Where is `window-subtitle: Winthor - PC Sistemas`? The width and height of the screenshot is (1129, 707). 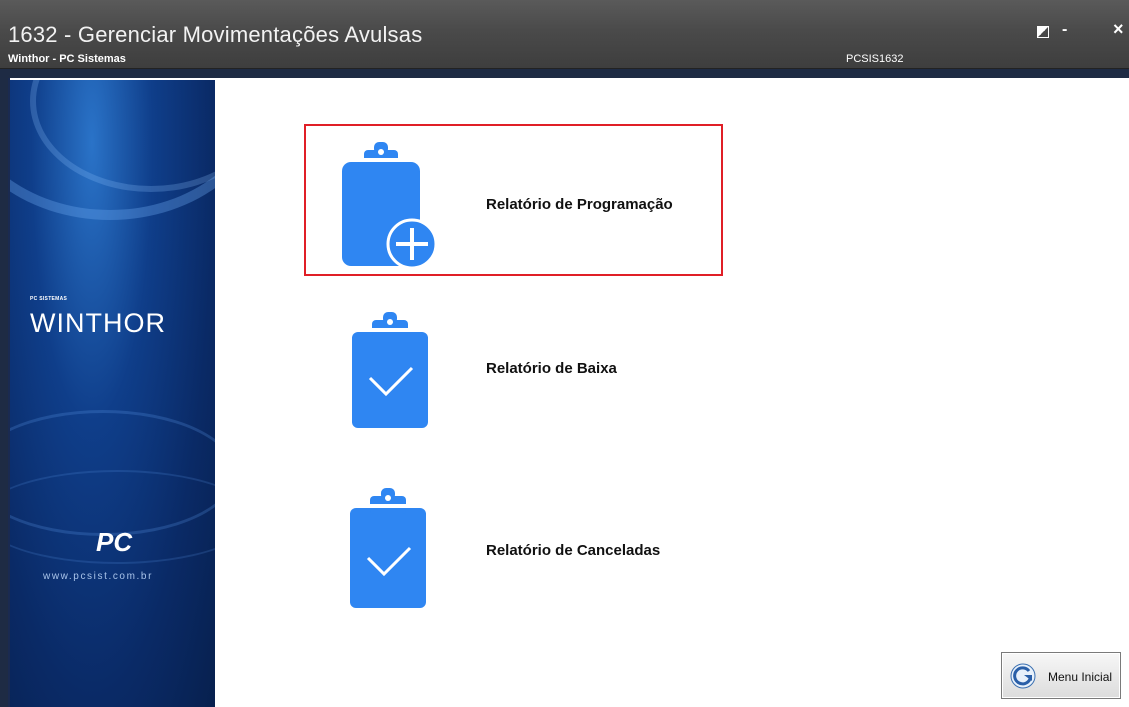 window-subtitle: Winthor - PC Sistemas is located at coordinates (67, 59).